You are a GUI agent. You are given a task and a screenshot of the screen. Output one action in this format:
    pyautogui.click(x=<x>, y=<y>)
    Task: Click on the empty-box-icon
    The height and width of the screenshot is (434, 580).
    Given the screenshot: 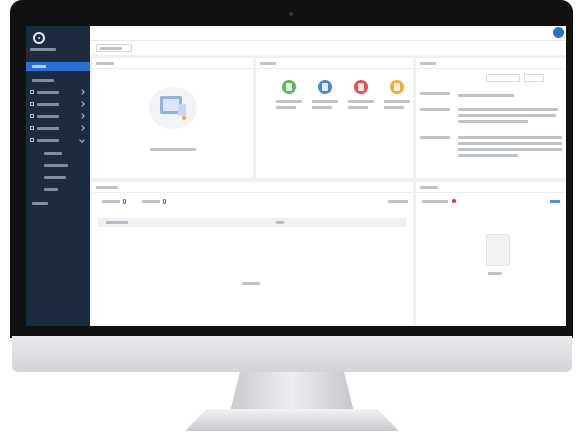 What is the action you would take?
    pyautogui.click(x=498, y=250)
    